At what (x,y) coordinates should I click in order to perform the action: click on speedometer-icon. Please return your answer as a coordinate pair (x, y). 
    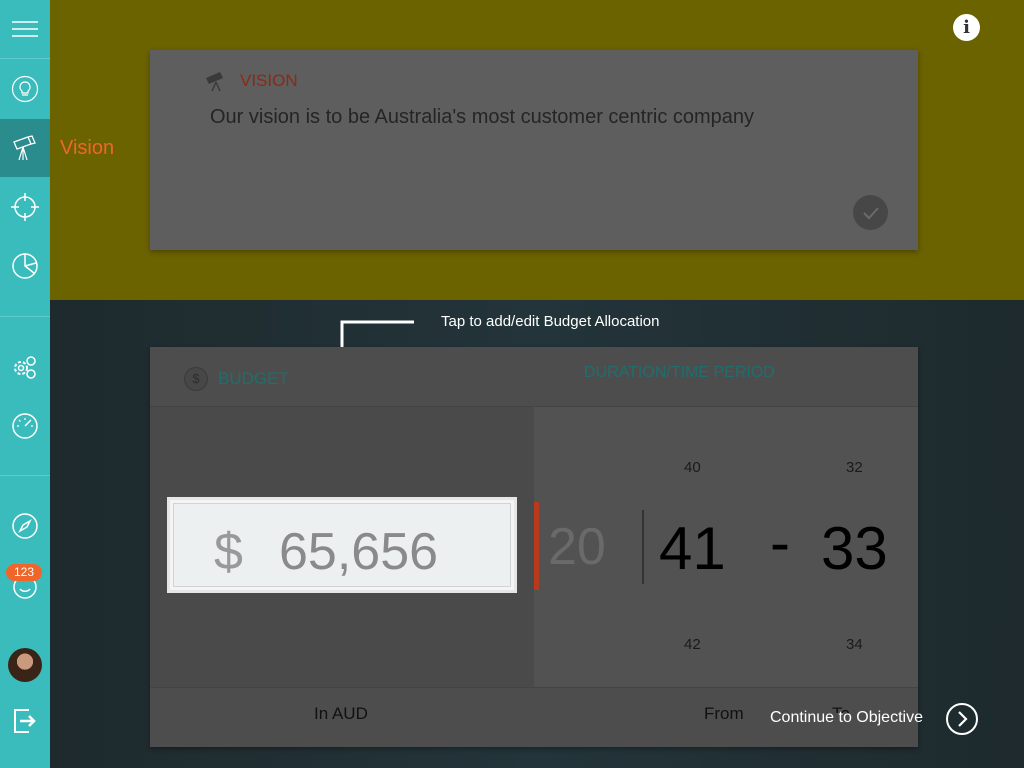
    Looking at the image, I should click on (25, 426).